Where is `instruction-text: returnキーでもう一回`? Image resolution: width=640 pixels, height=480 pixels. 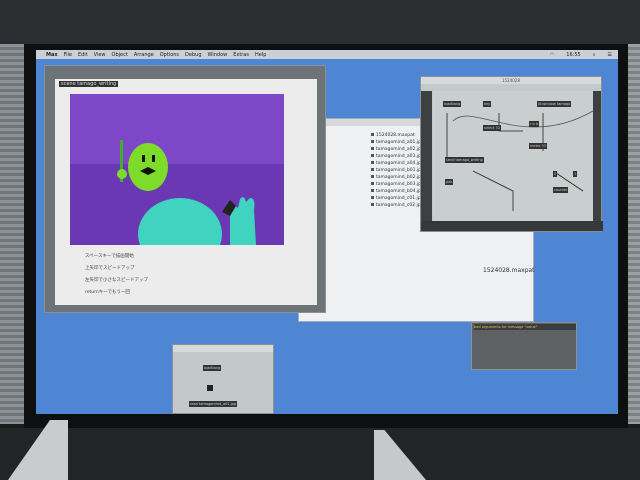
instruction-text: returnキーでもう一回 is located at coordinates (107, 292).